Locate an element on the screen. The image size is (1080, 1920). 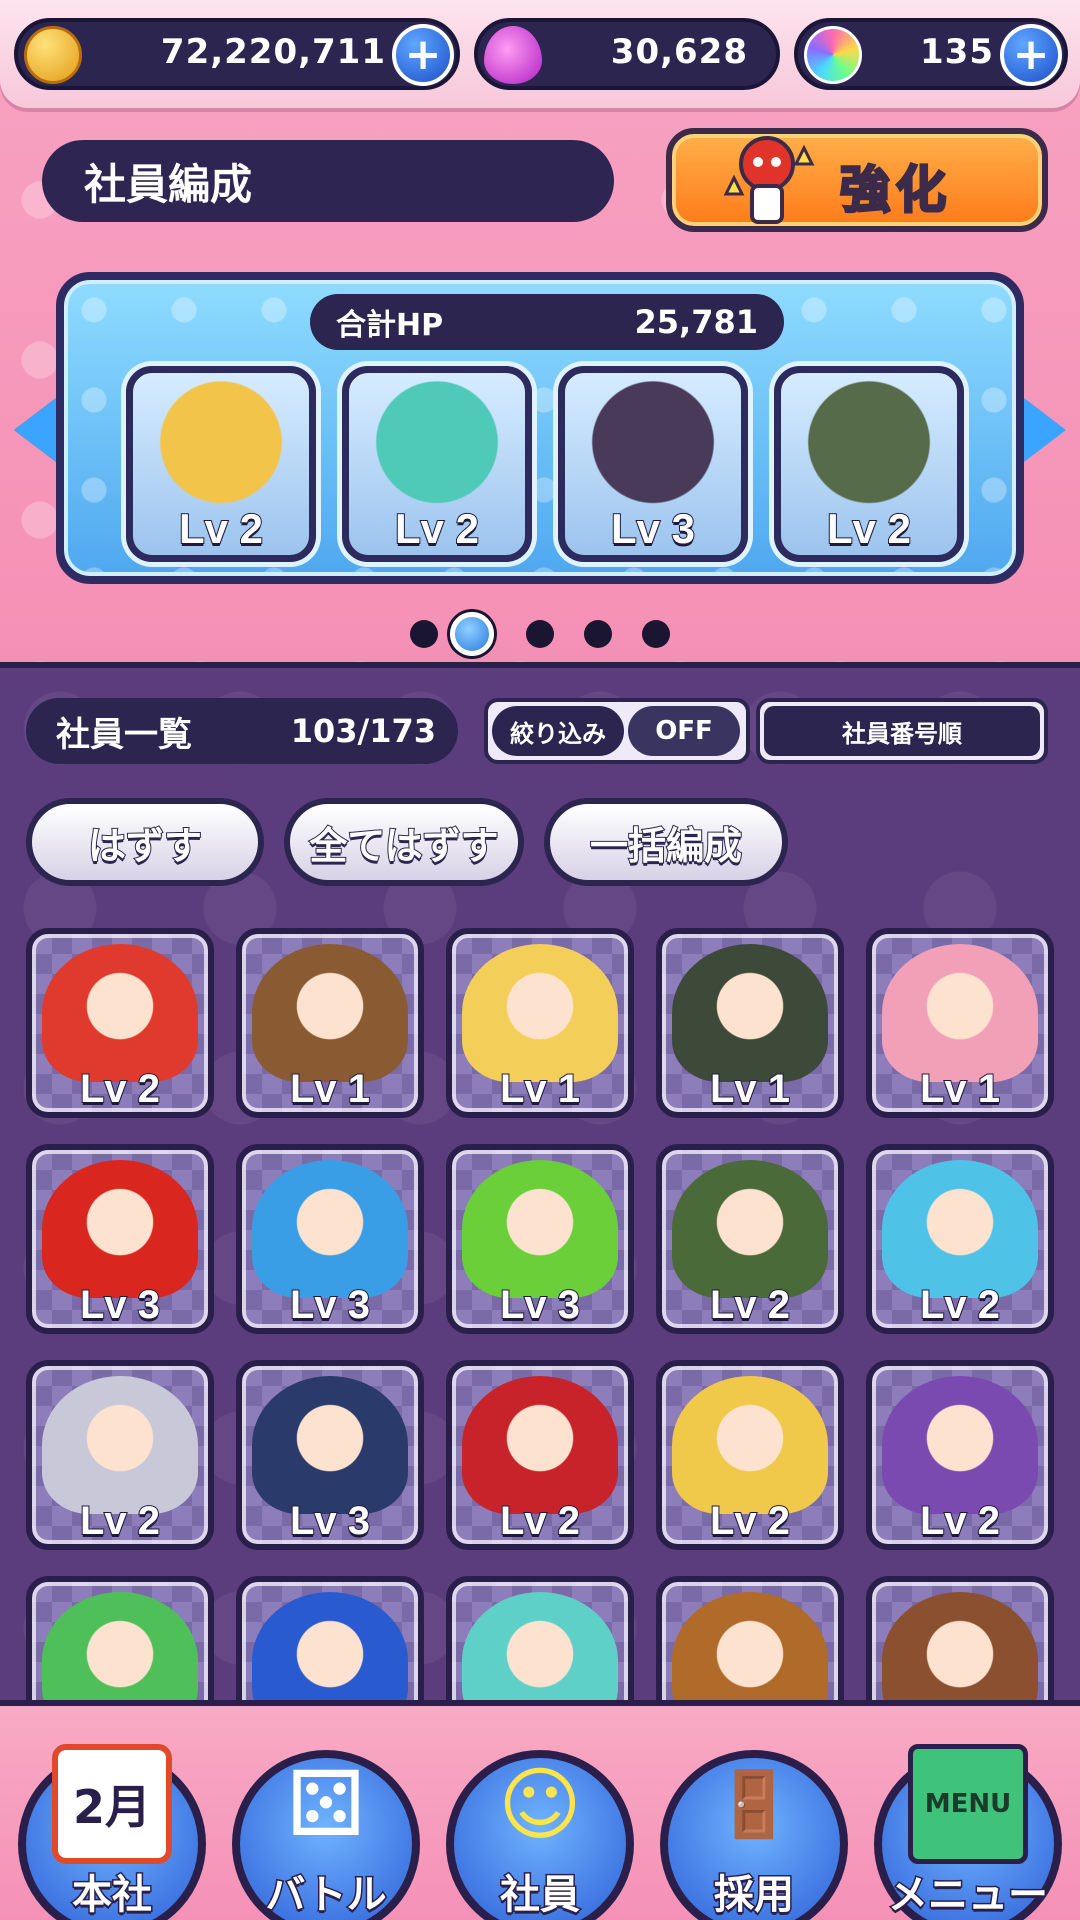
drop-value: 30,628 is located at coordinates (679, 52).